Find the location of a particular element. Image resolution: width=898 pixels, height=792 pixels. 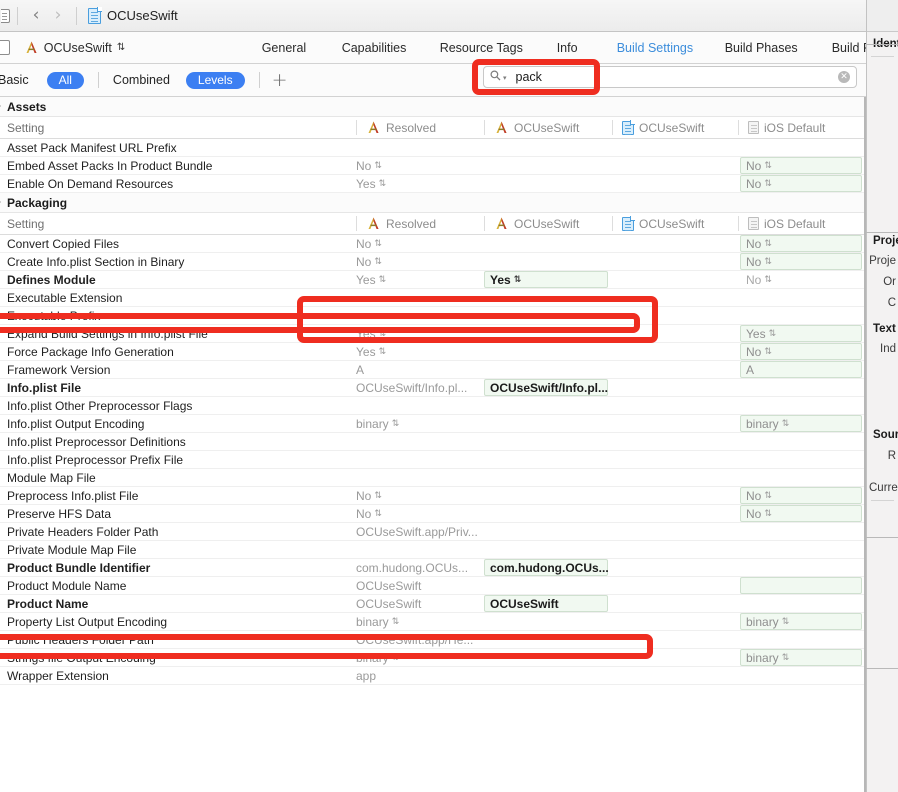

setting-name: Executable Extension is located at coordinates (65, 297).